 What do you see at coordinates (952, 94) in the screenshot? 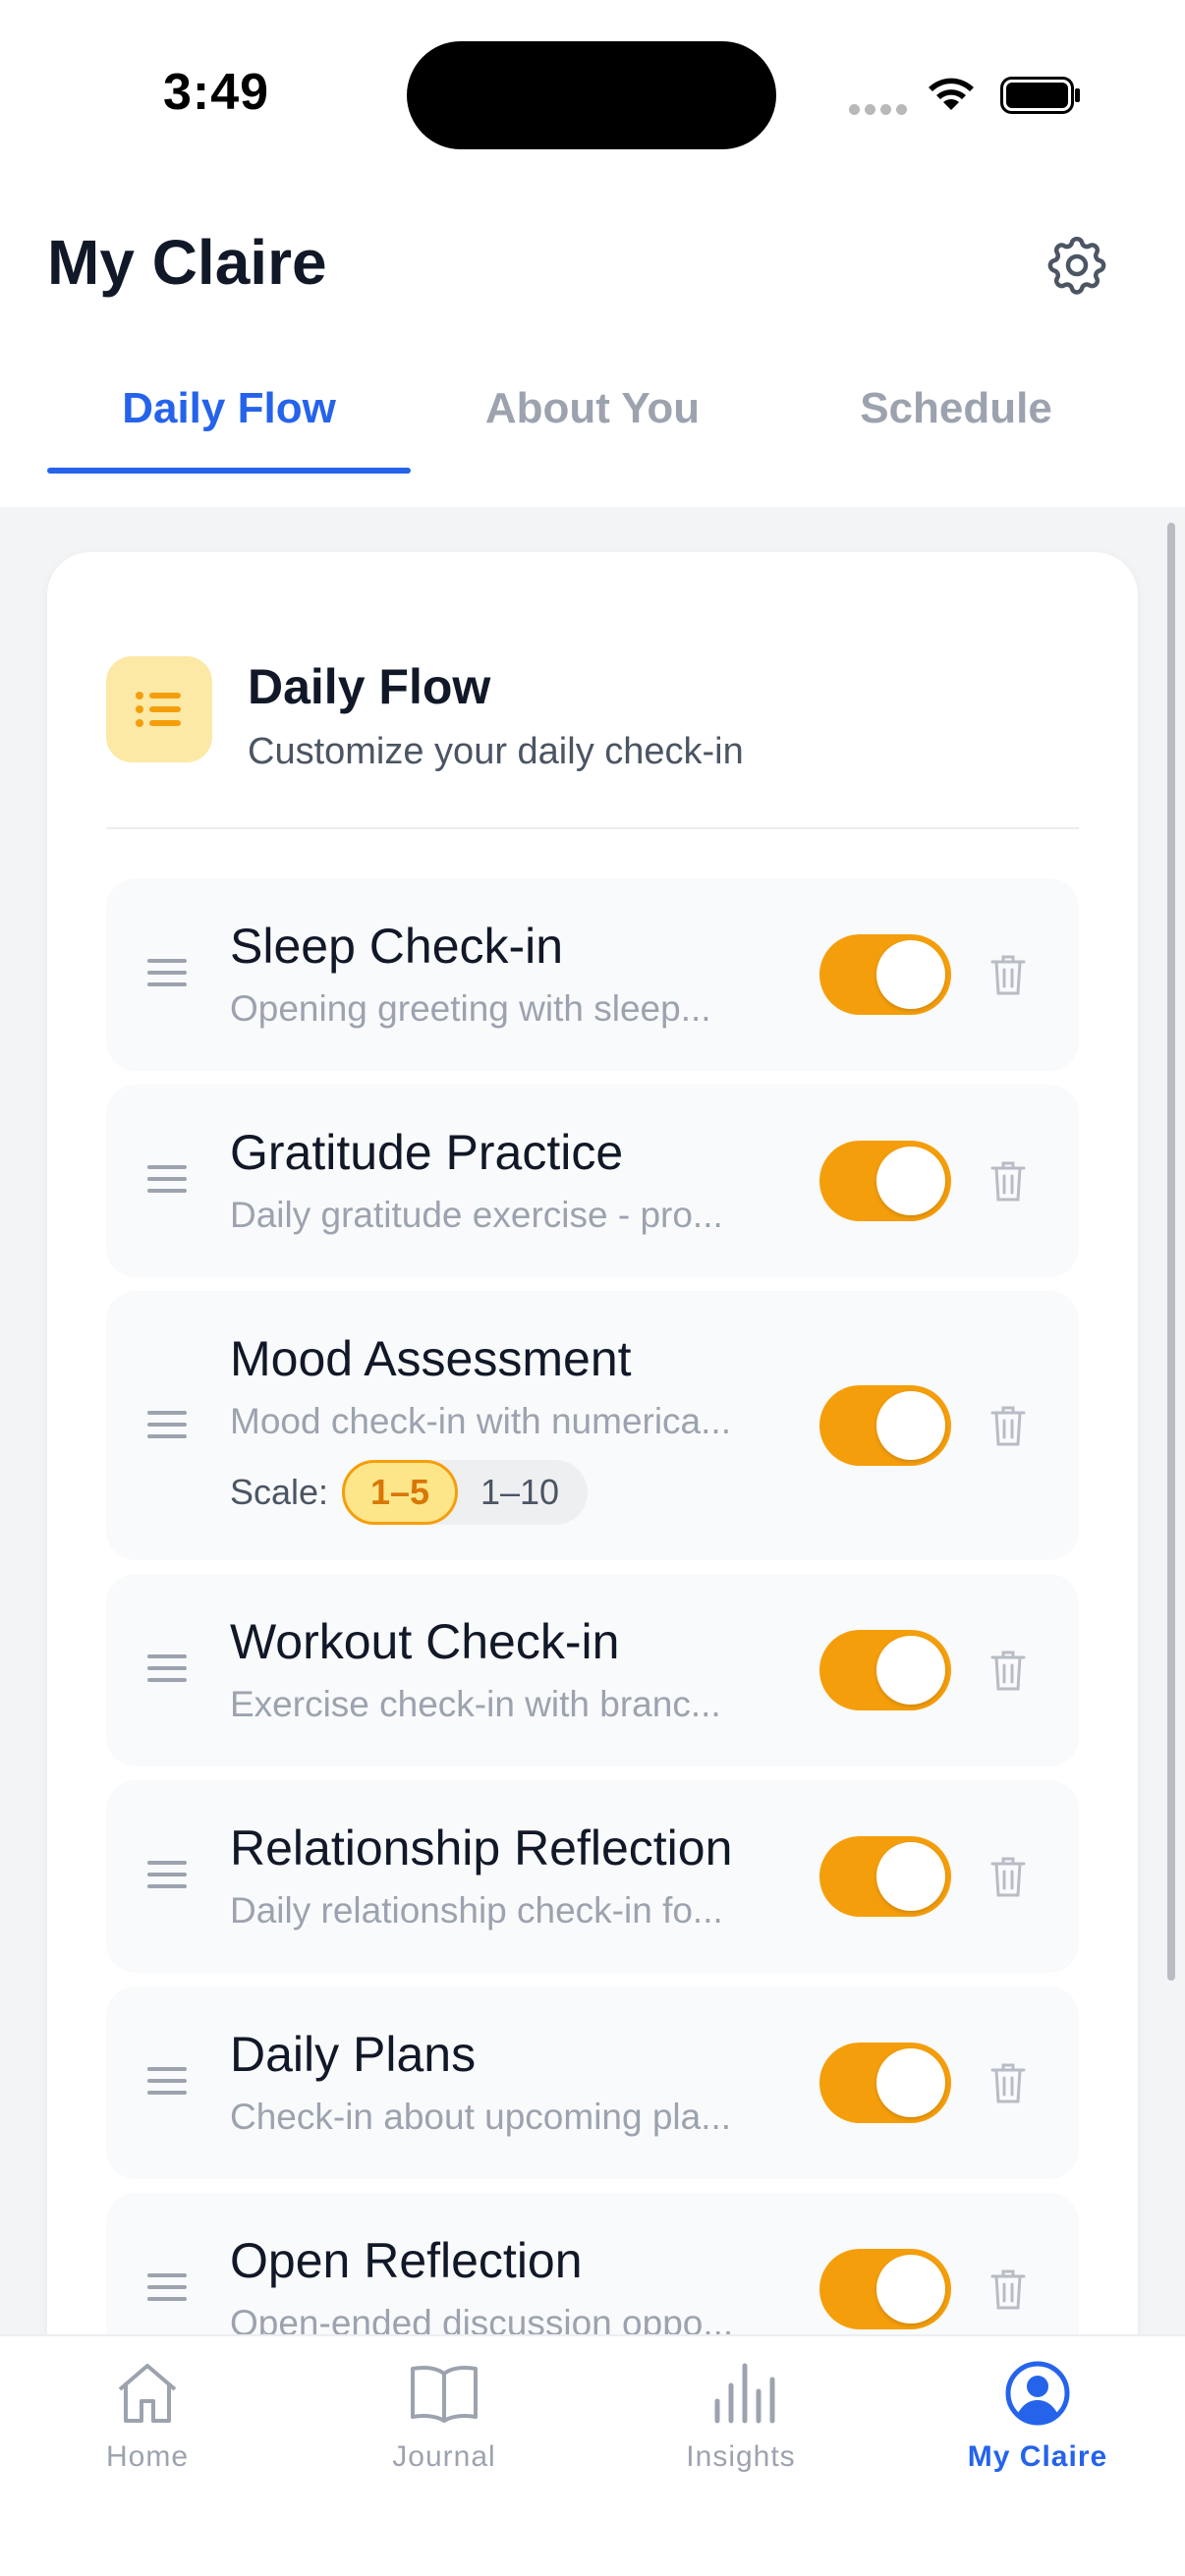
I see `wifi-icon` at bounding box center [952, 94].